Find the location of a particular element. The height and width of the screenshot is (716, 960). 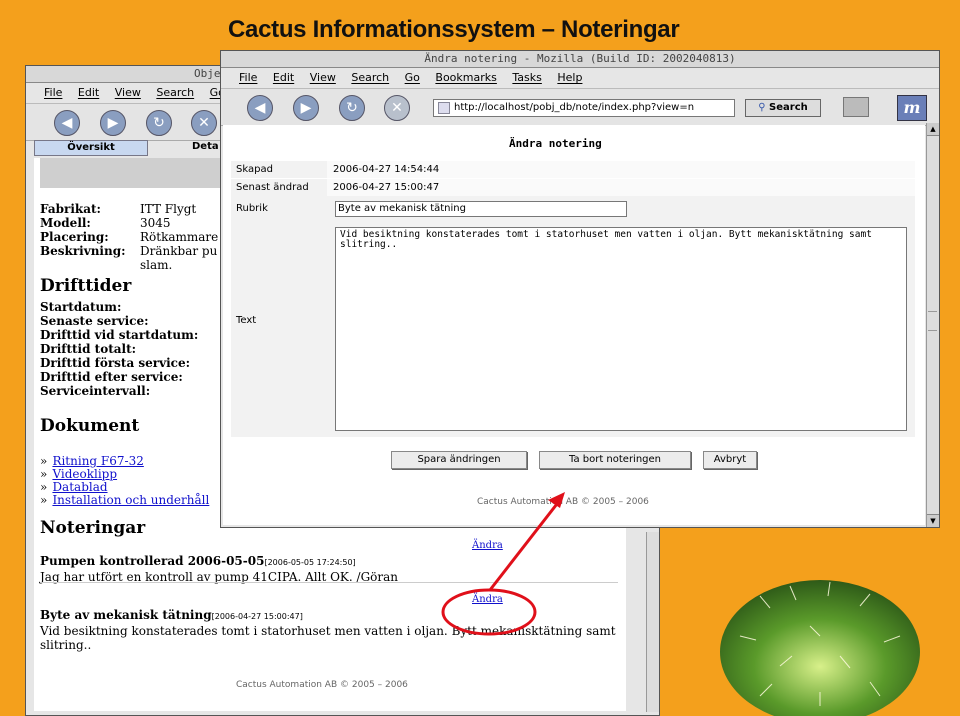

scroll-up-arrow-icon: ▲ is located at coordinates (933, 129).